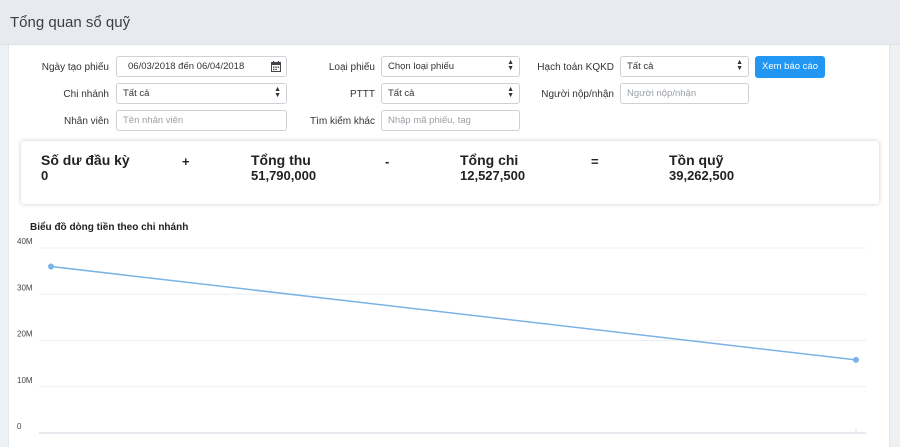 This screenshot has height=447, width=900. I want to click on payer-label: Người nộp/nhận, so click(577, 94).